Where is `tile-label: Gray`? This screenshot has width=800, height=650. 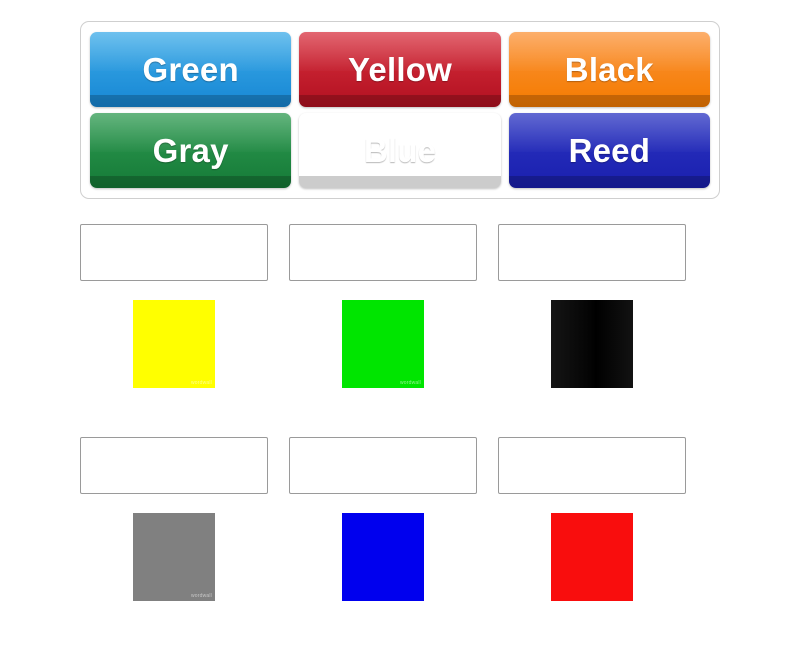
tile-label: Gray is located at coordinates (190, 150).